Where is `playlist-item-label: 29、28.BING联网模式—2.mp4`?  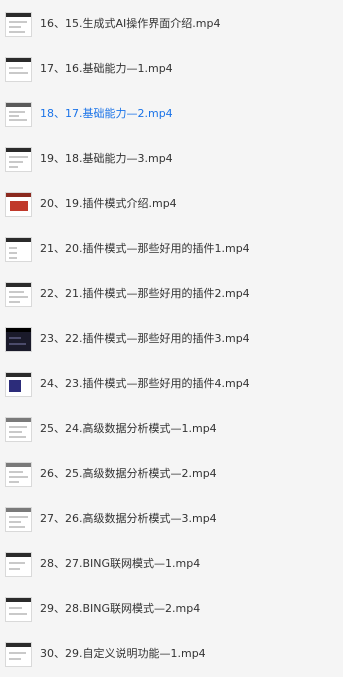
playlist-item-label: 29、28.BING联网模式—2.mp4 is located at coordinates (120, 608).